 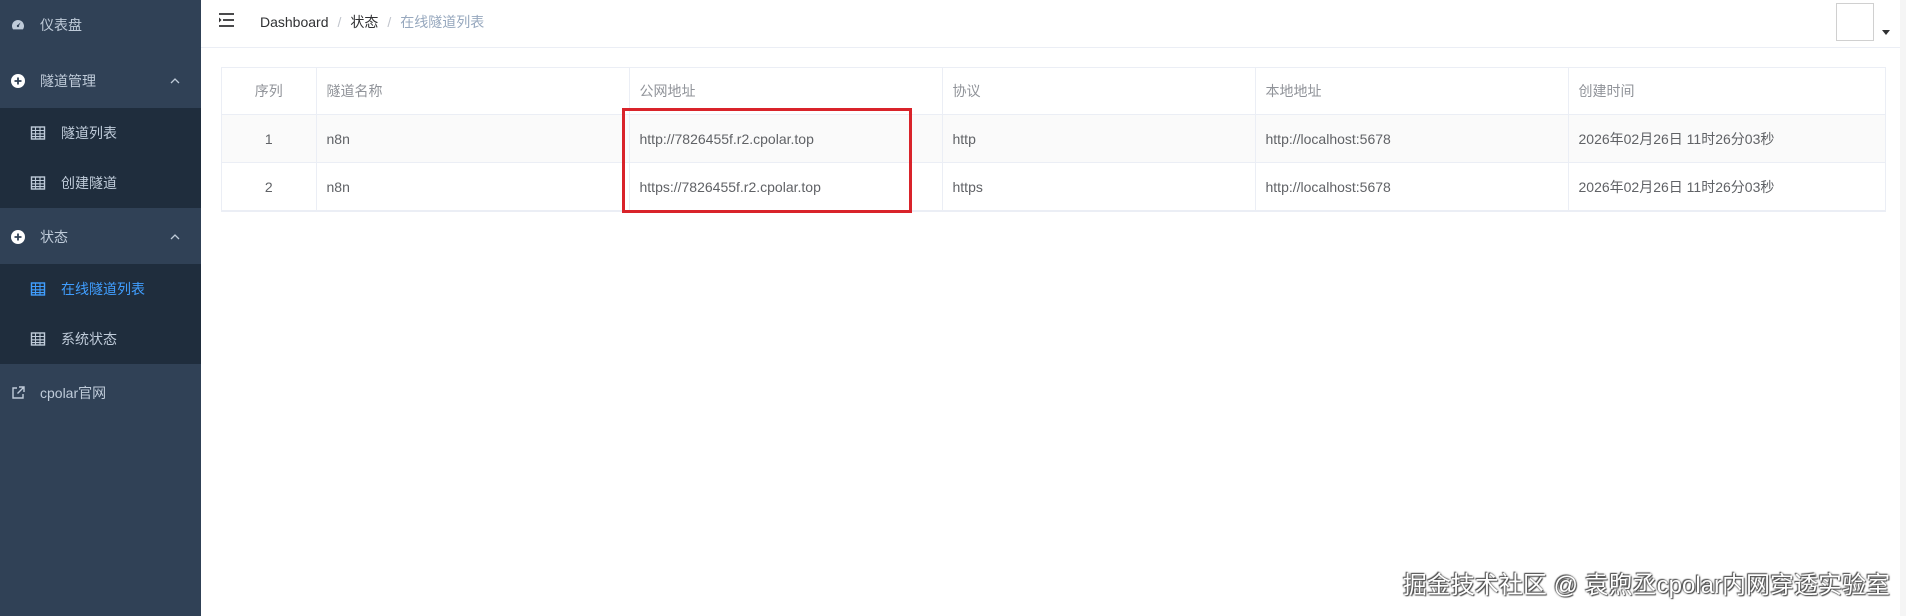 I want to click on sidebar-item-label: 仪表盘, so click(x=61, y=25).